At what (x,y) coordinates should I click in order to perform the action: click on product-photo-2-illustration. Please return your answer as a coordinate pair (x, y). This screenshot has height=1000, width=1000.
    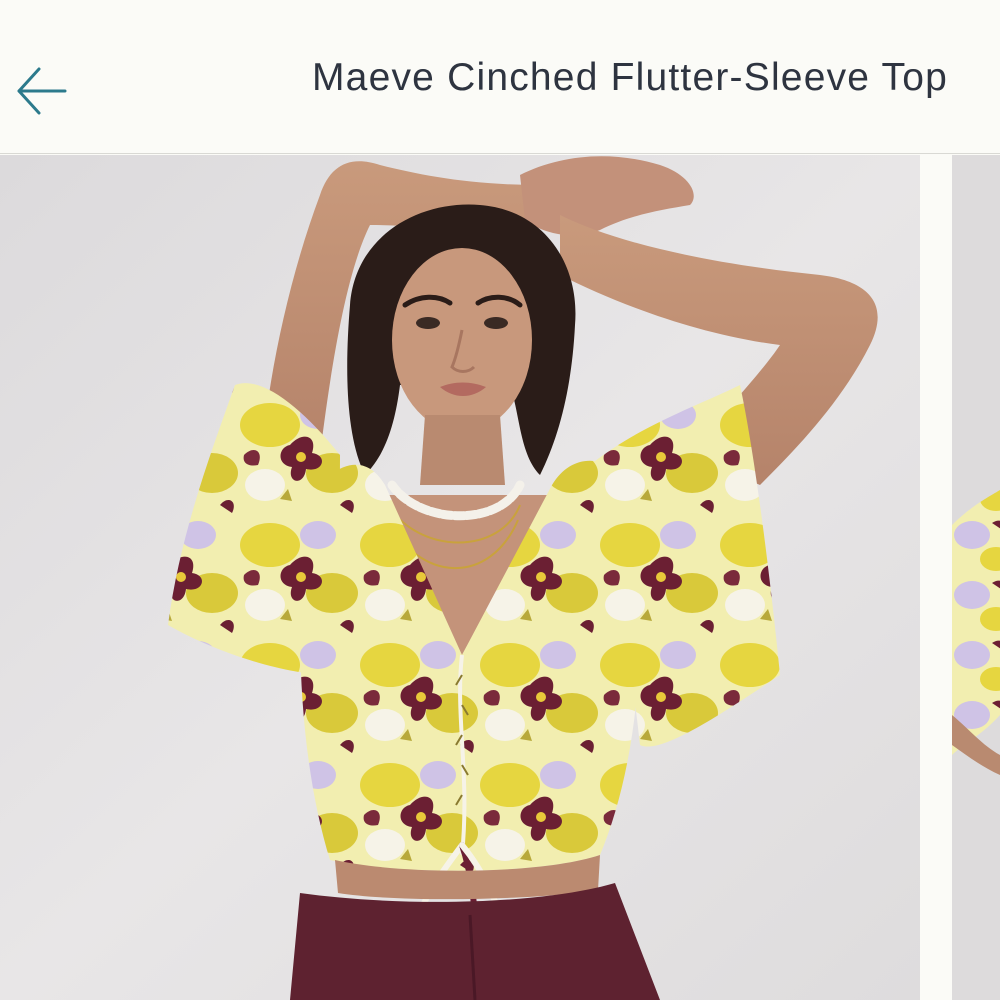
    Looking at the image, I should click on (976, 577).